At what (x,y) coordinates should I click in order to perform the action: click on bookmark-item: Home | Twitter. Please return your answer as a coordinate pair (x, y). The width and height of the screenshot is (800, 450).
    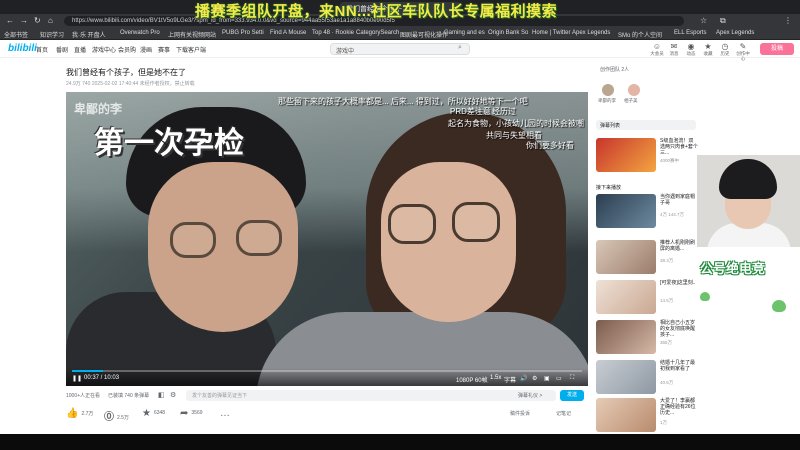
    Looking at the image, I should click on (551, 33).